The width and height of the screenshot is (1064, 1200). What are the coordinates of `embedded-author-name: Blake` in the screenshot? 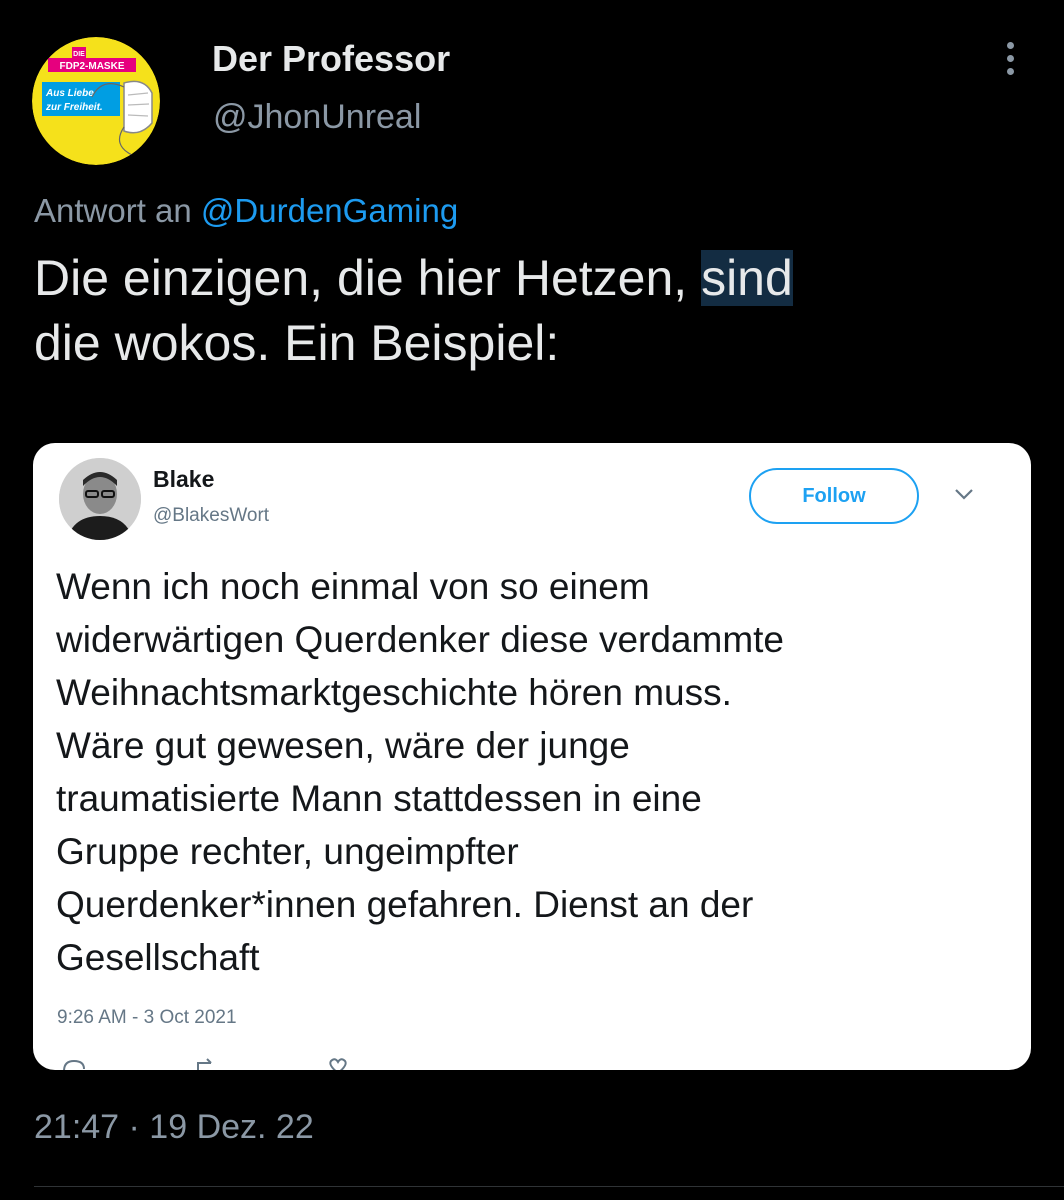 It's located at (184, 479).